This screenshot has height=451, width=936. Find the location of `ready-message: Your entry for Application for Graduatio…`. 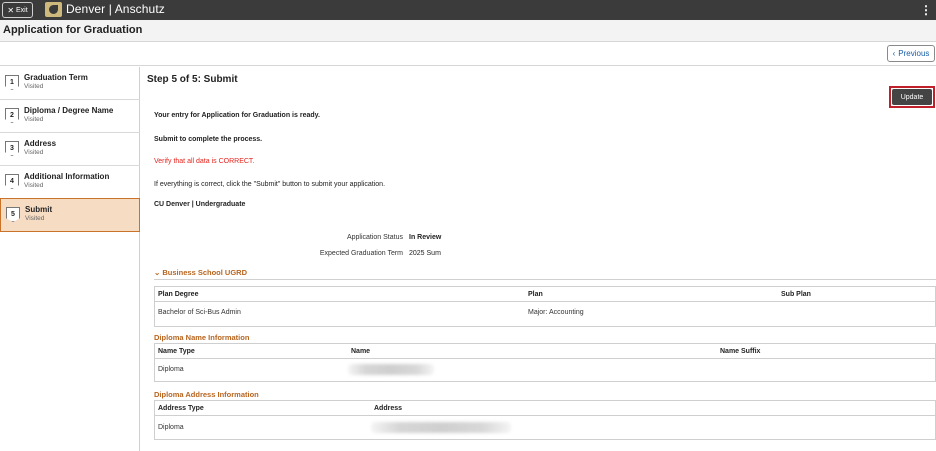

ready-message: Your entry for Application for Graduatio… is located at coordinates (237, 115).